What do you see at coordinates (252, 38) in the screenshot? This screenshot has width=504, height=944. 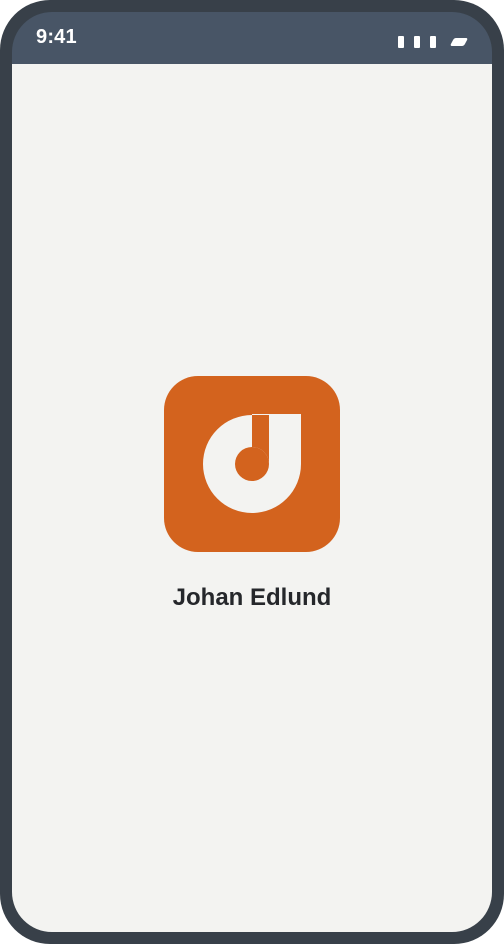 I see `status-bar: 9:41` at bounding box center [252, 38].